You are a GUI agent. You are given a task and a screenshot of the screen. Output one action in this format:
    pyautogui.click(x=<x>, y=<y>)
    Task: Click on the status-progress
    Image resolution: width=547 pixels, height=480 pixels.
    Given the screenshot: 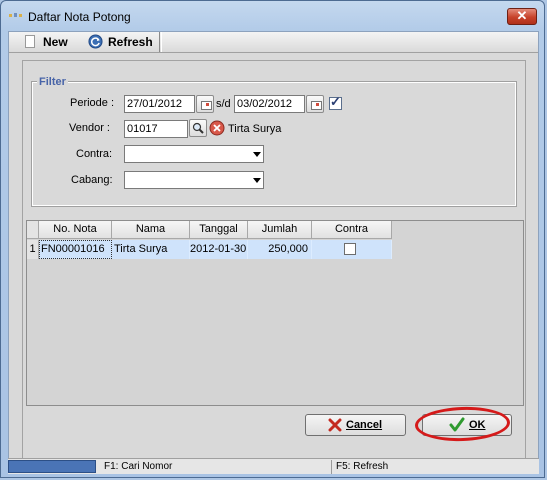 What is the action you would take?
    pyautogui.click(x=52, y=466)
    